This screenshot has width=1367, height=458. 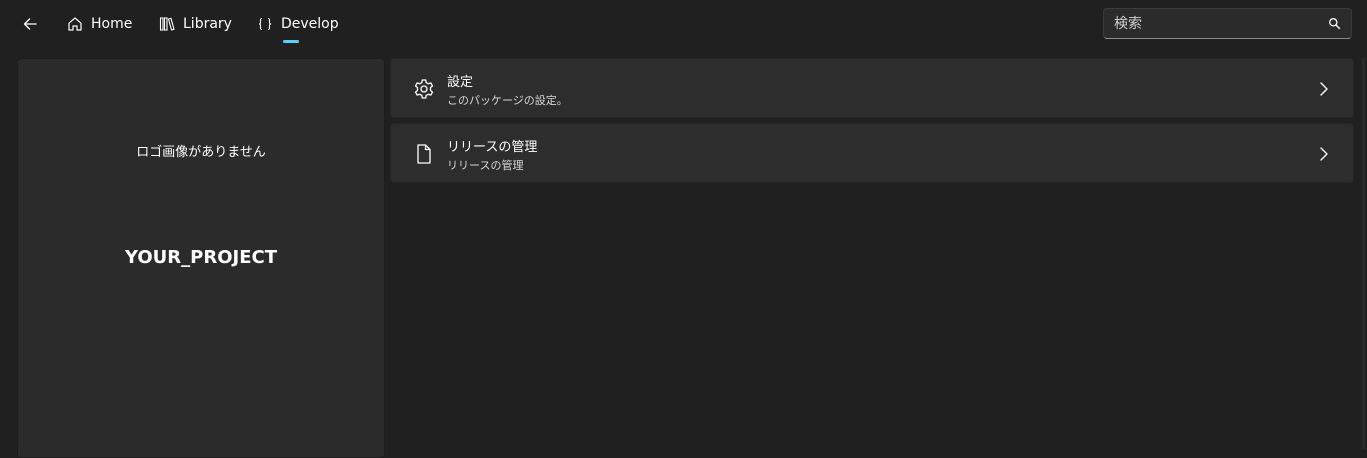 I want to click on search-icon, so click(x=1334, y=23).